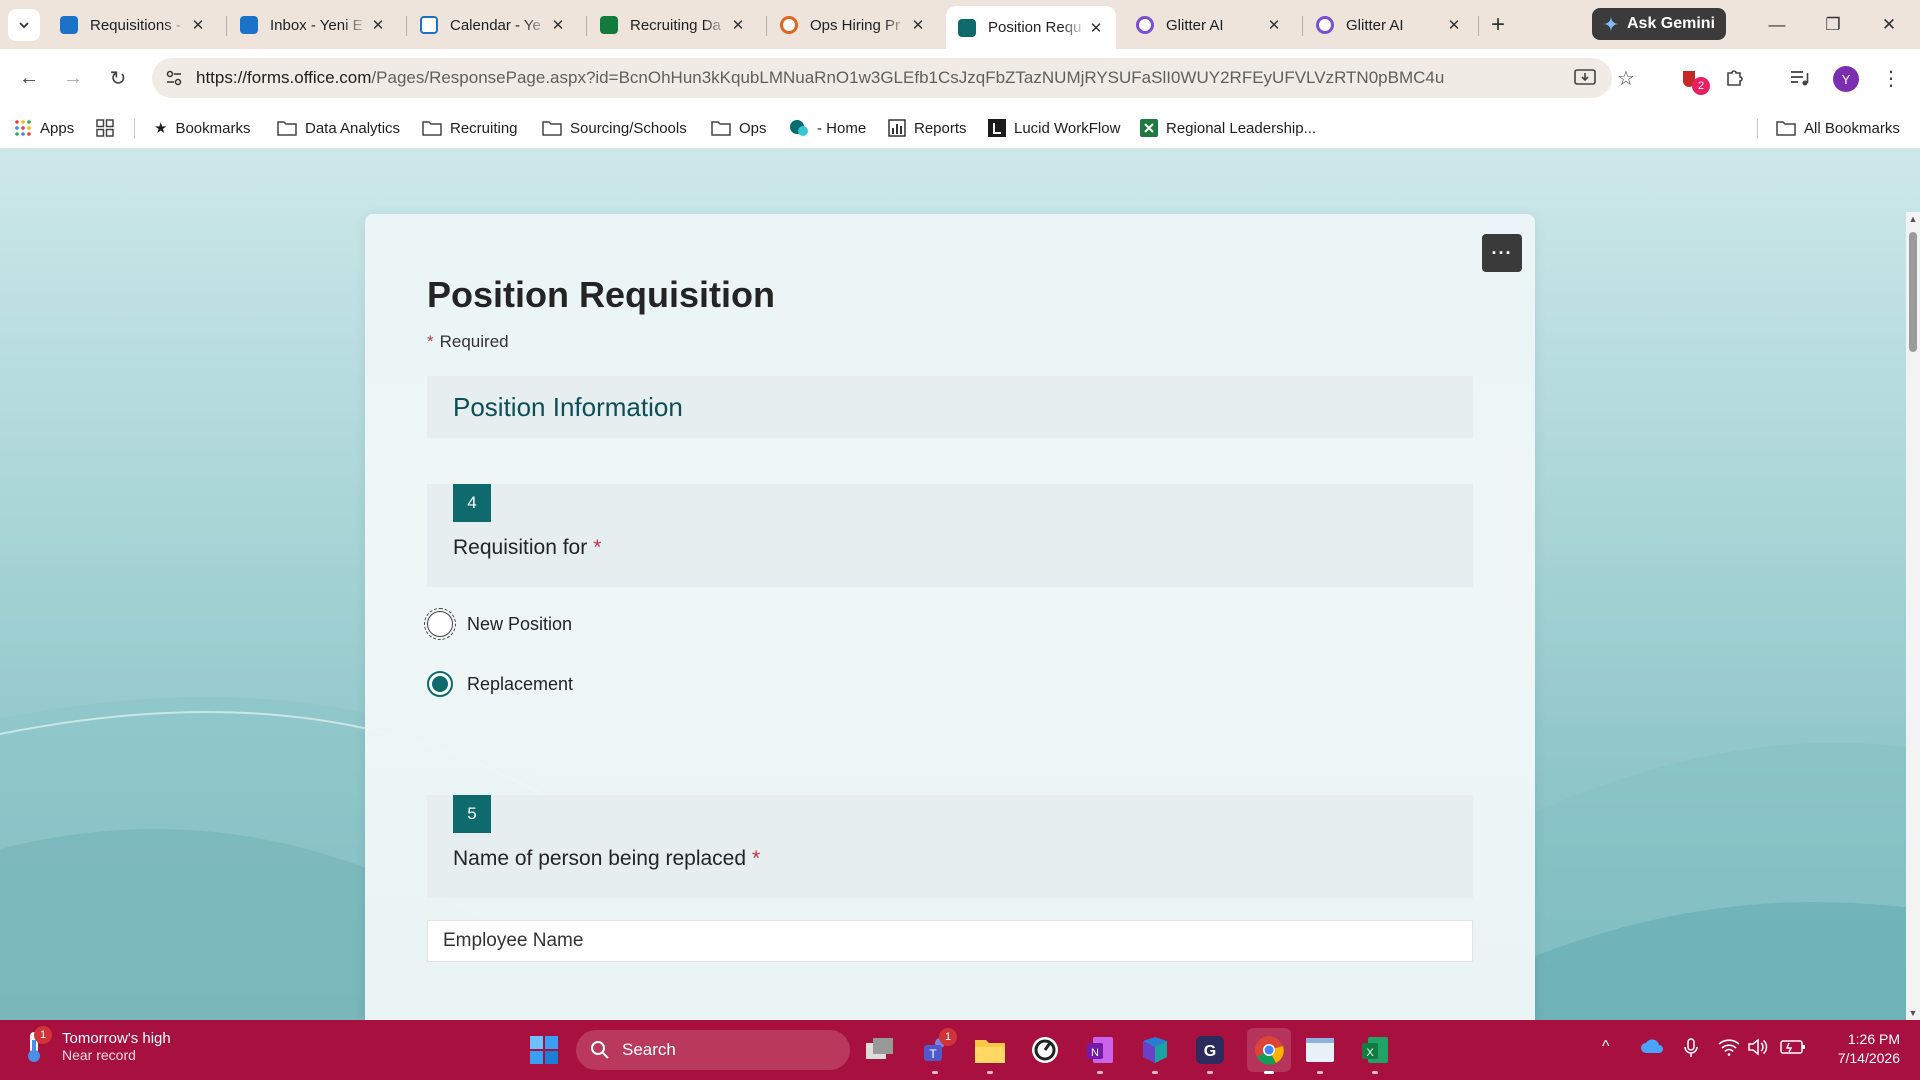 The height and width of the screenshot is (1080, 1920). What do you see at coordinates (1891, 78) in the screenshot?
I see `browser-menu-button: ⋮` at bounding box center [1891, 78].